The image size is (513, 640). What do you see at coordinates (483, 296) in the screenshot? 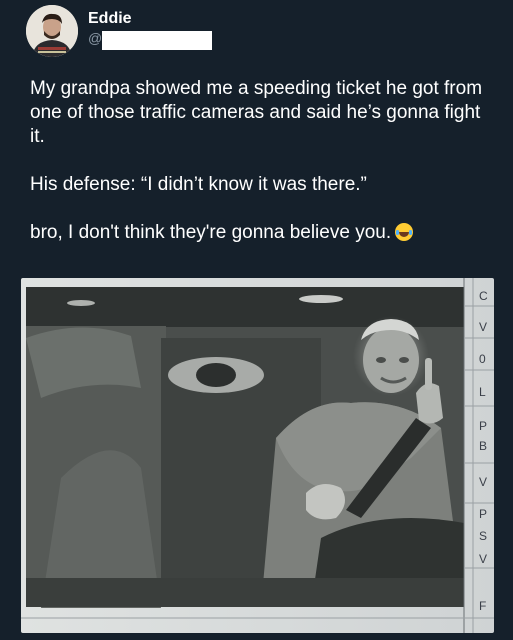
I see `form-letter: C` at bounding box center [483, 296].